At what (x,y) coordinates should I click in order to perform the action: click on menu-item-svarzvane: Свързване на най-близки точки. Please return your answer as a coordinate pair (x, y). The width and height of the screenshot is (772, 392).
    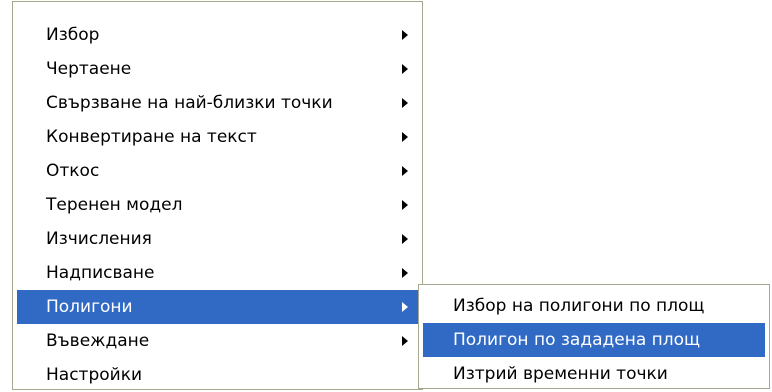
    Looking at the image, I should click on (217, 103).